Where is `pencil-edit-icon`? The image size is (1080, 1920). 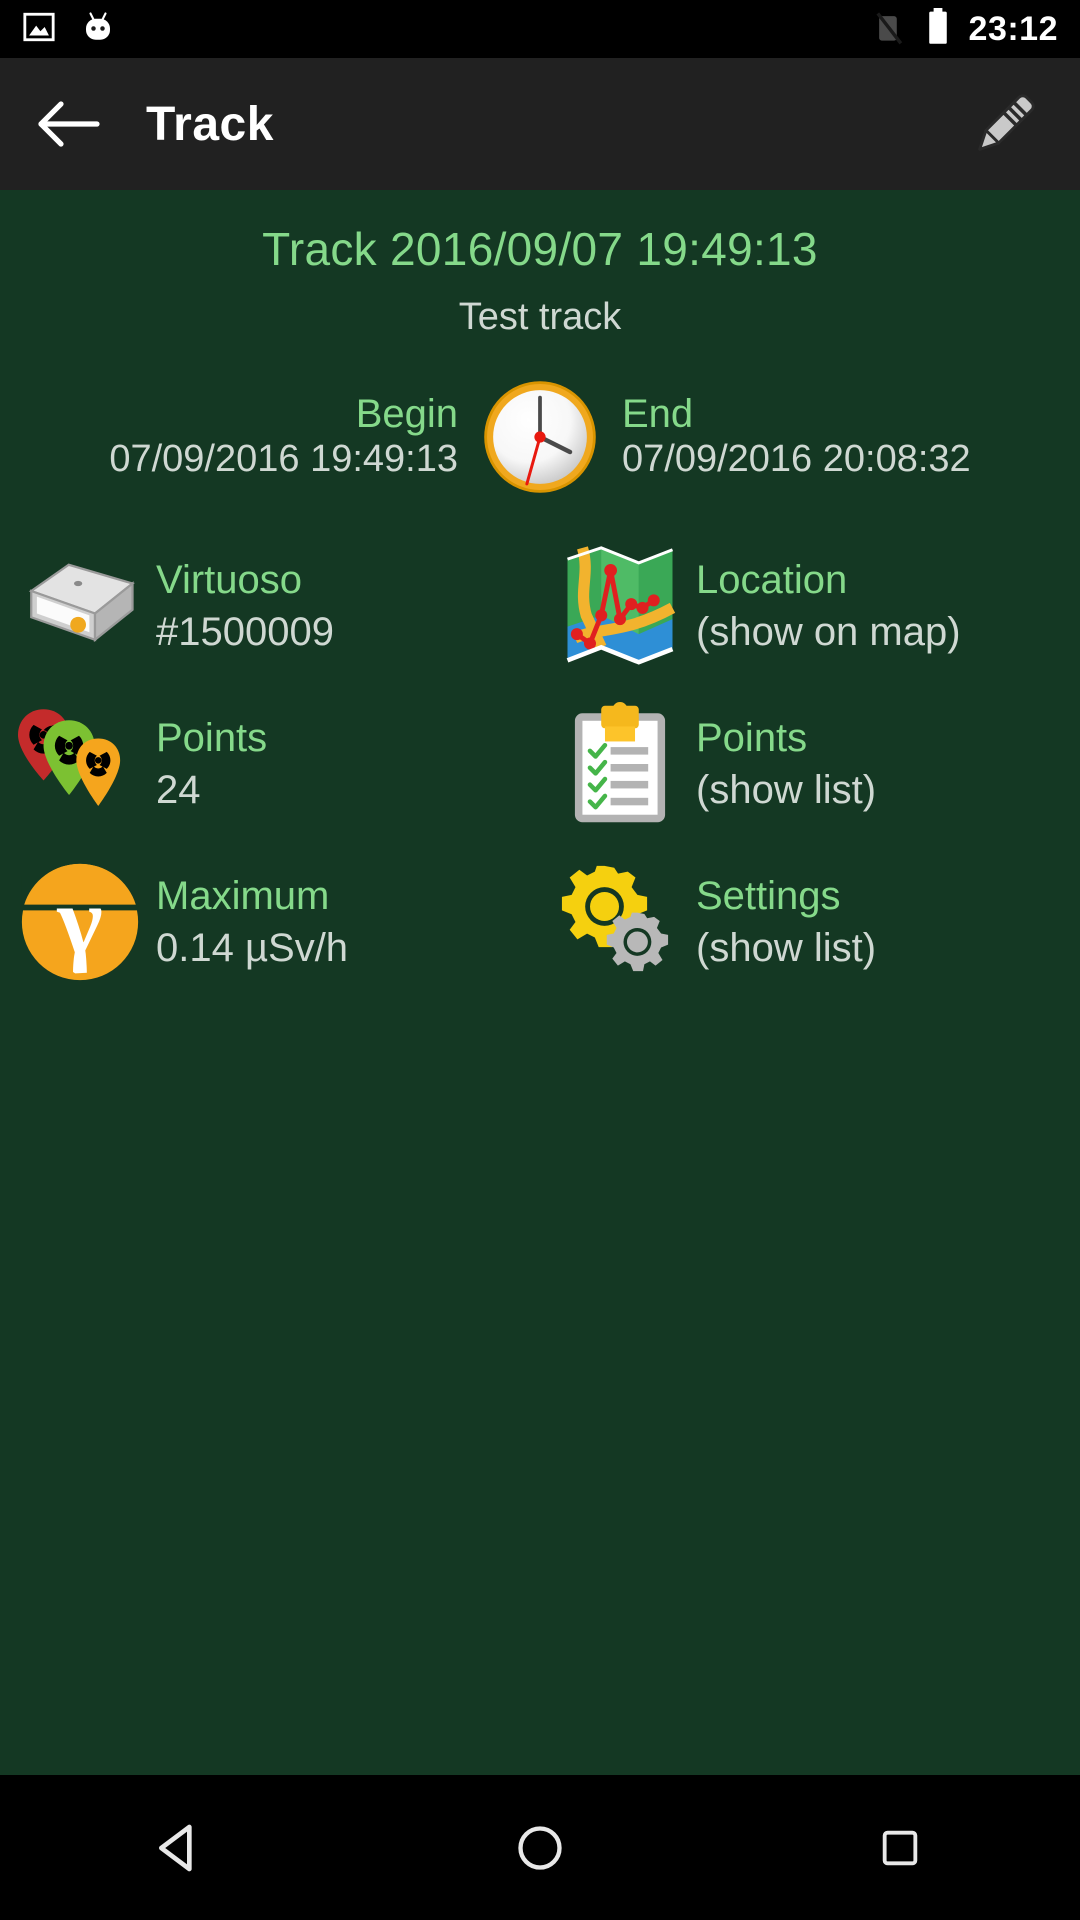
pencil-edit-icon is located at coordinates (1005, 124).